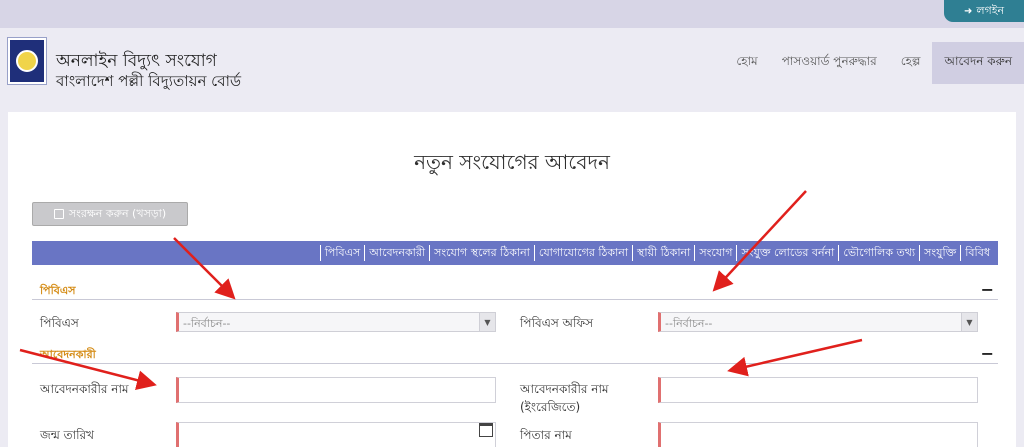 The height and width of the screenshot is (447, 1024). What do you see at coordinates (342, 253) in the screenshot?
I see `tab-pbs: পিবিএস` at bounding box center [342, 253].